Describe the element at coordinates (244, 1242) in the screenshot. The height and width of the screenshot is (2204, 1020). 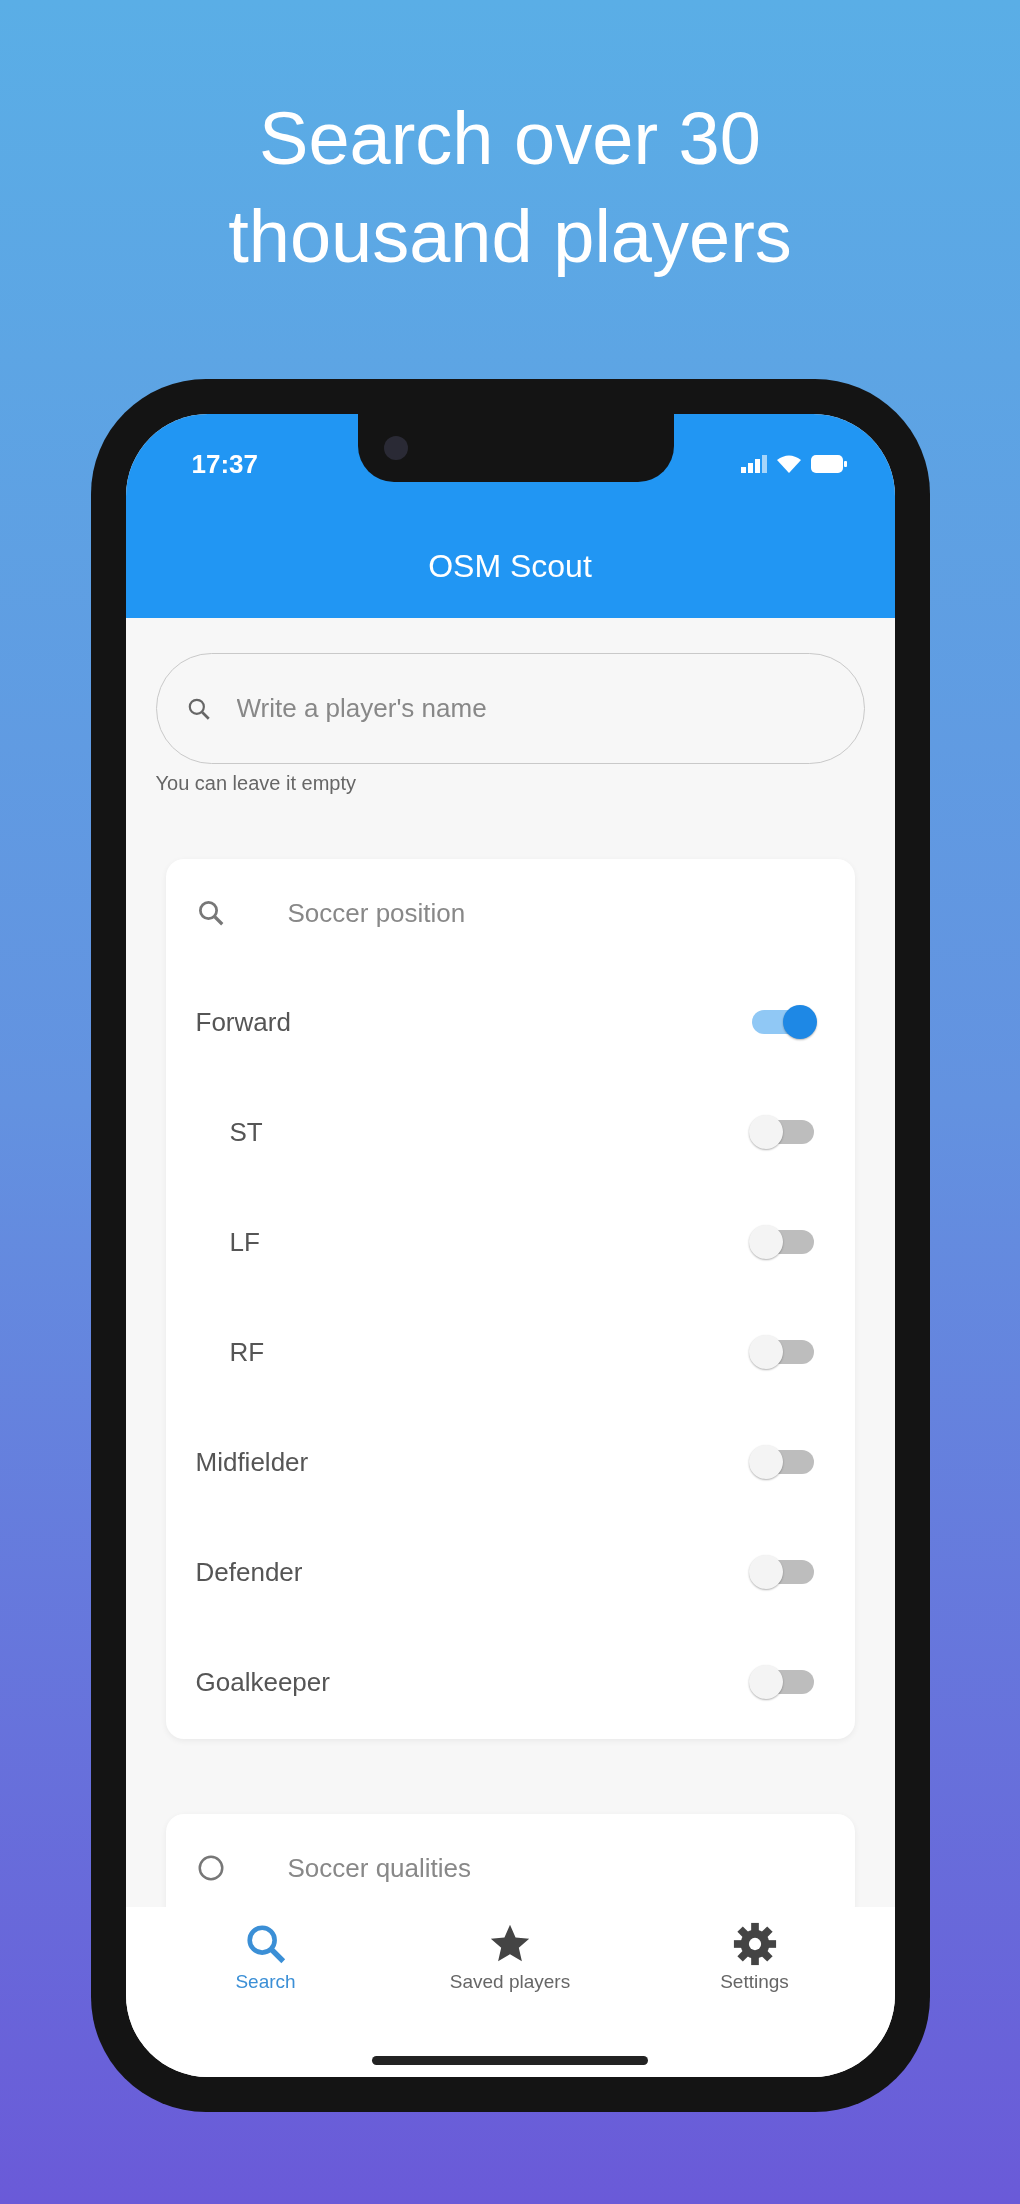
I see `option-label: LF` at that location.